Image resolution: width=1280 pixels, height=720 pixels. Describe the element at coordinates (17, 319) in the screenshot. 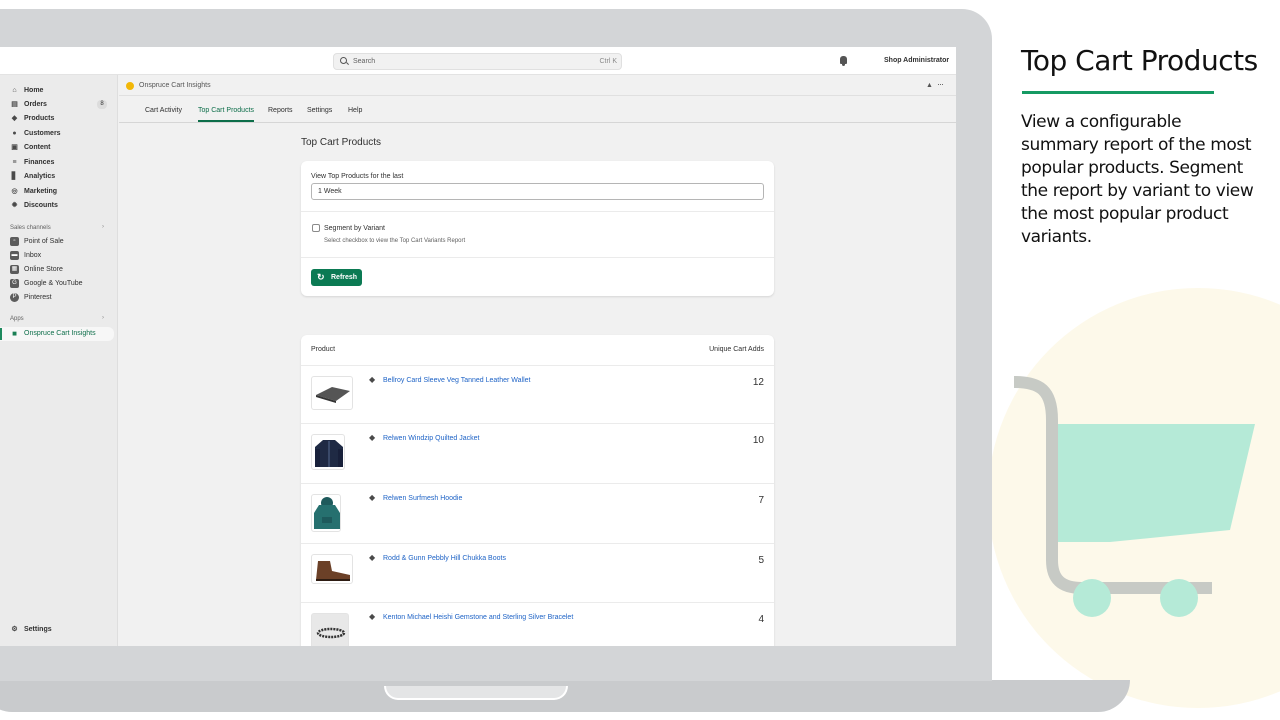

I see `apps-heading: Apps` at that location.